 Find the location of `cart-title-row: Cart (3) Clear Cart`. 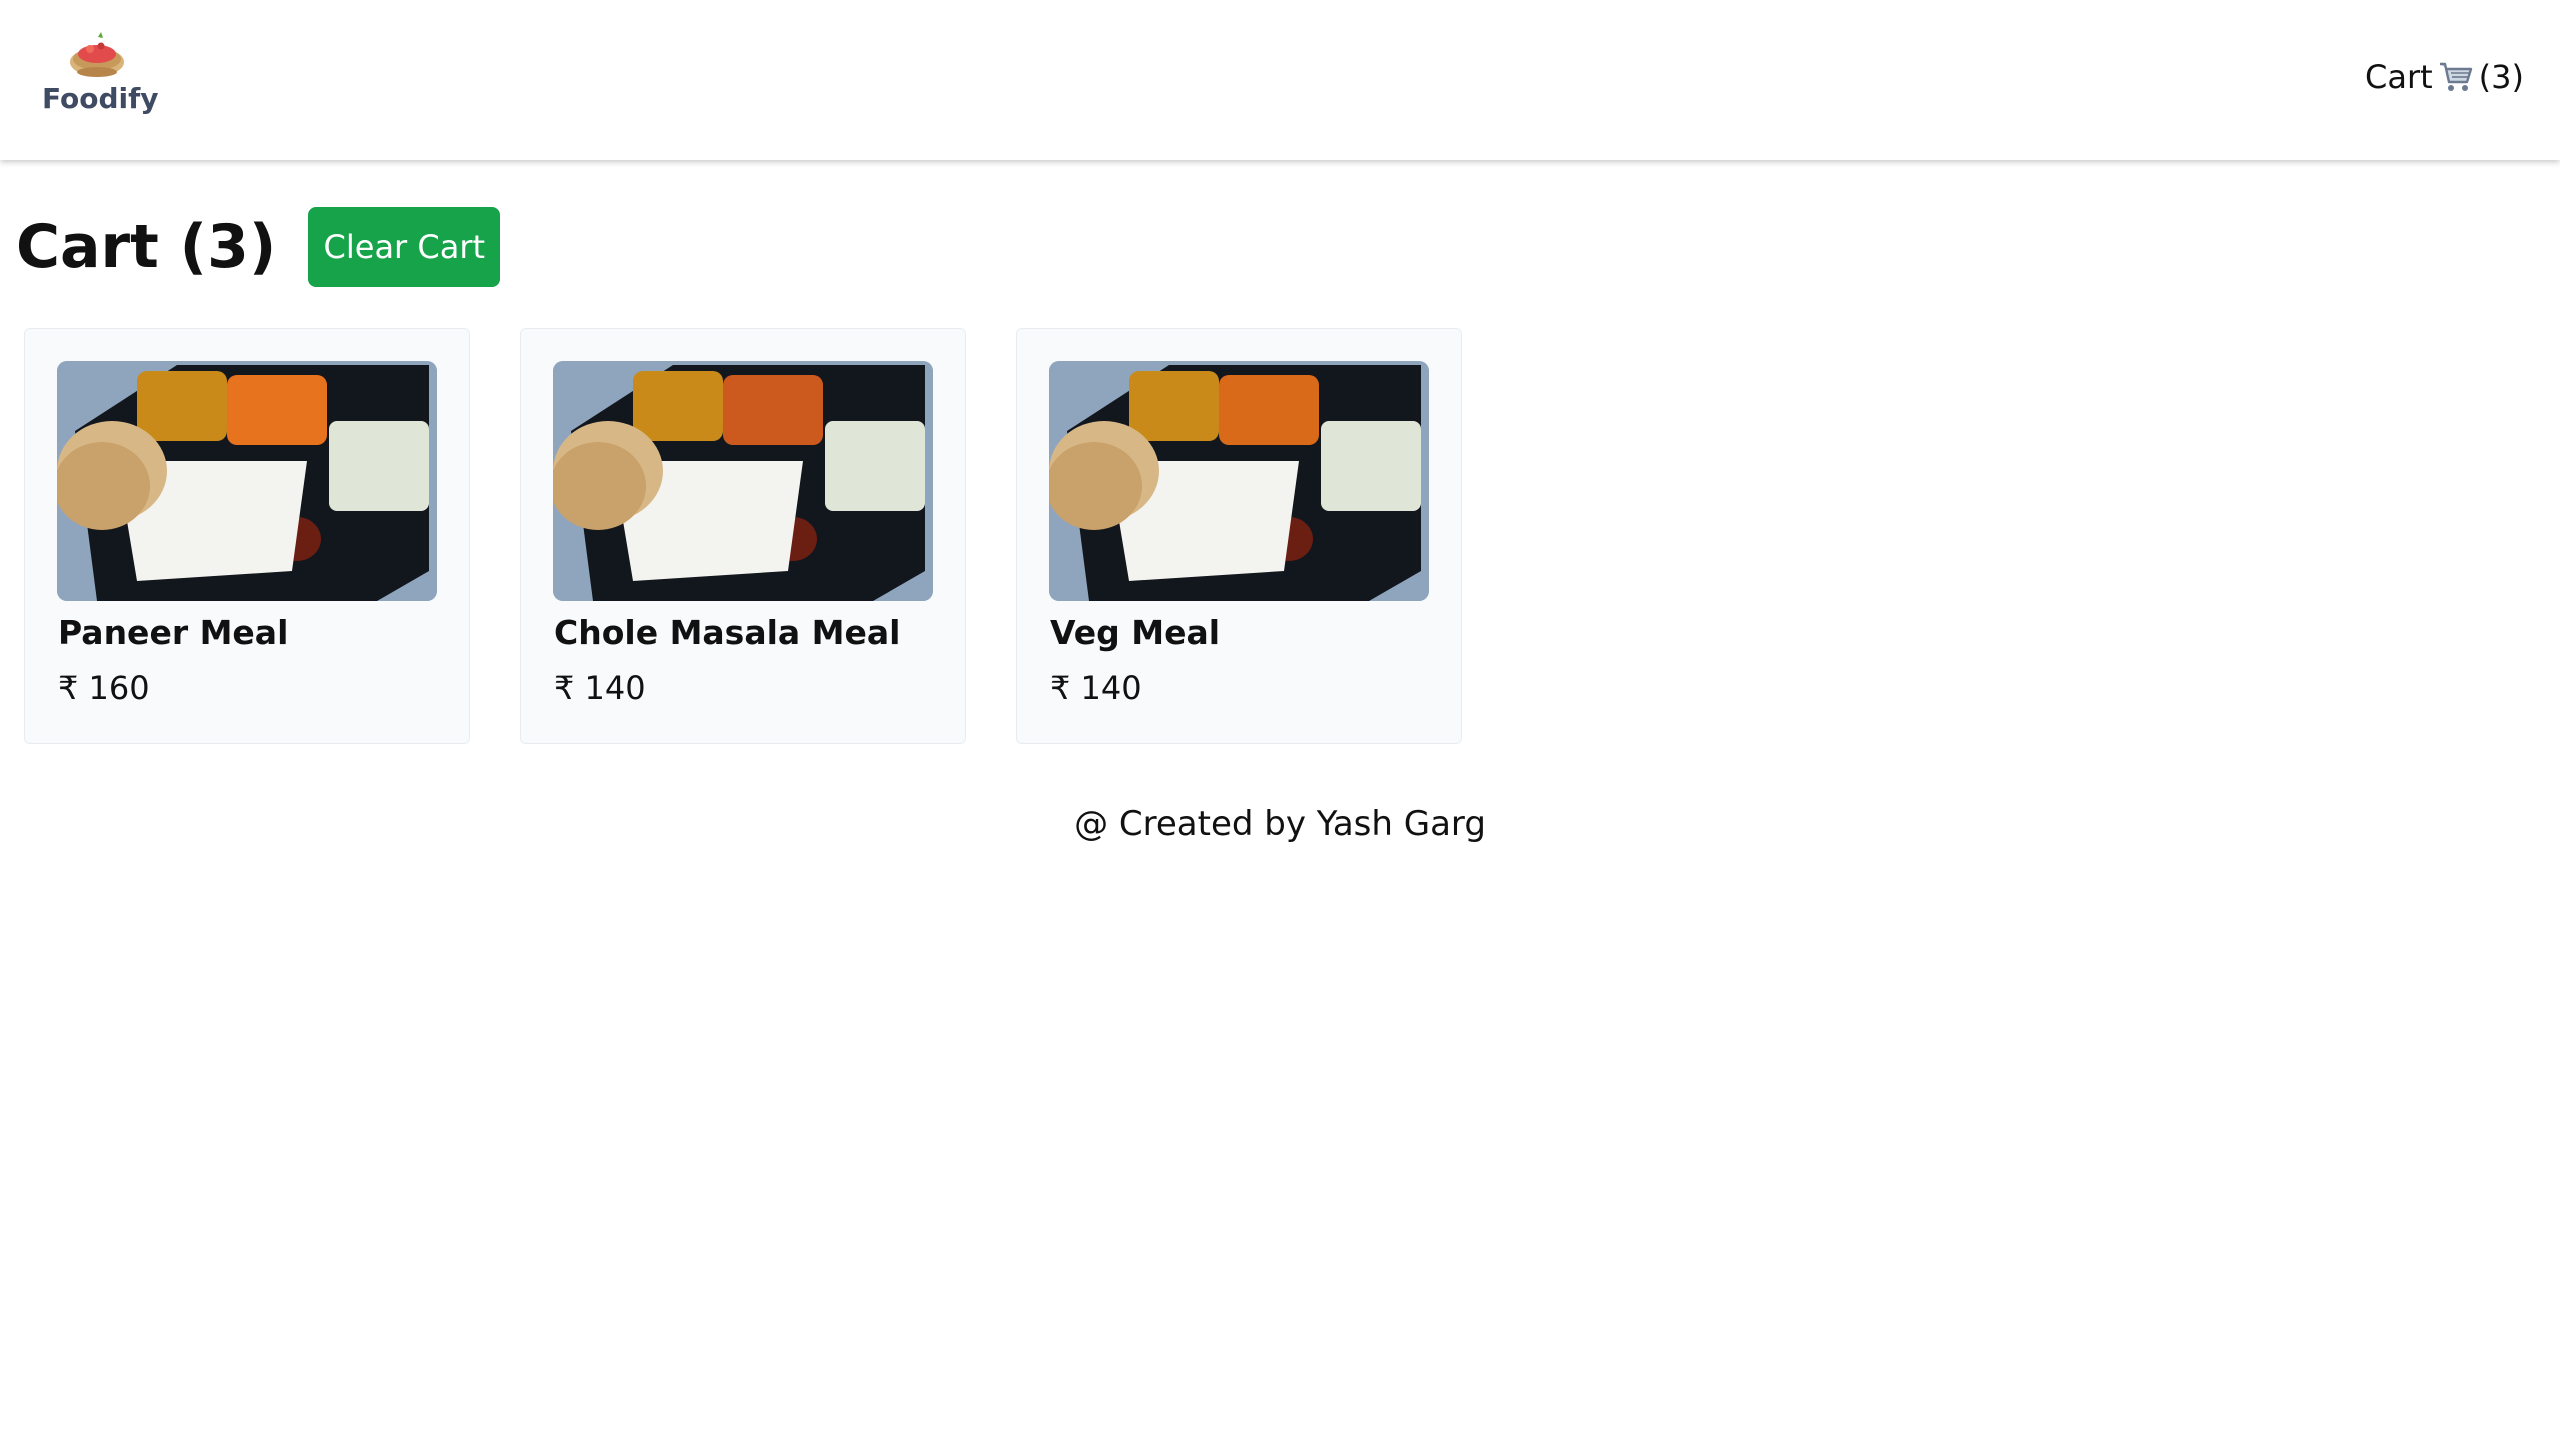

cart-title-row: Cart (3) Clear Cart is located at coordinates (258, 247).